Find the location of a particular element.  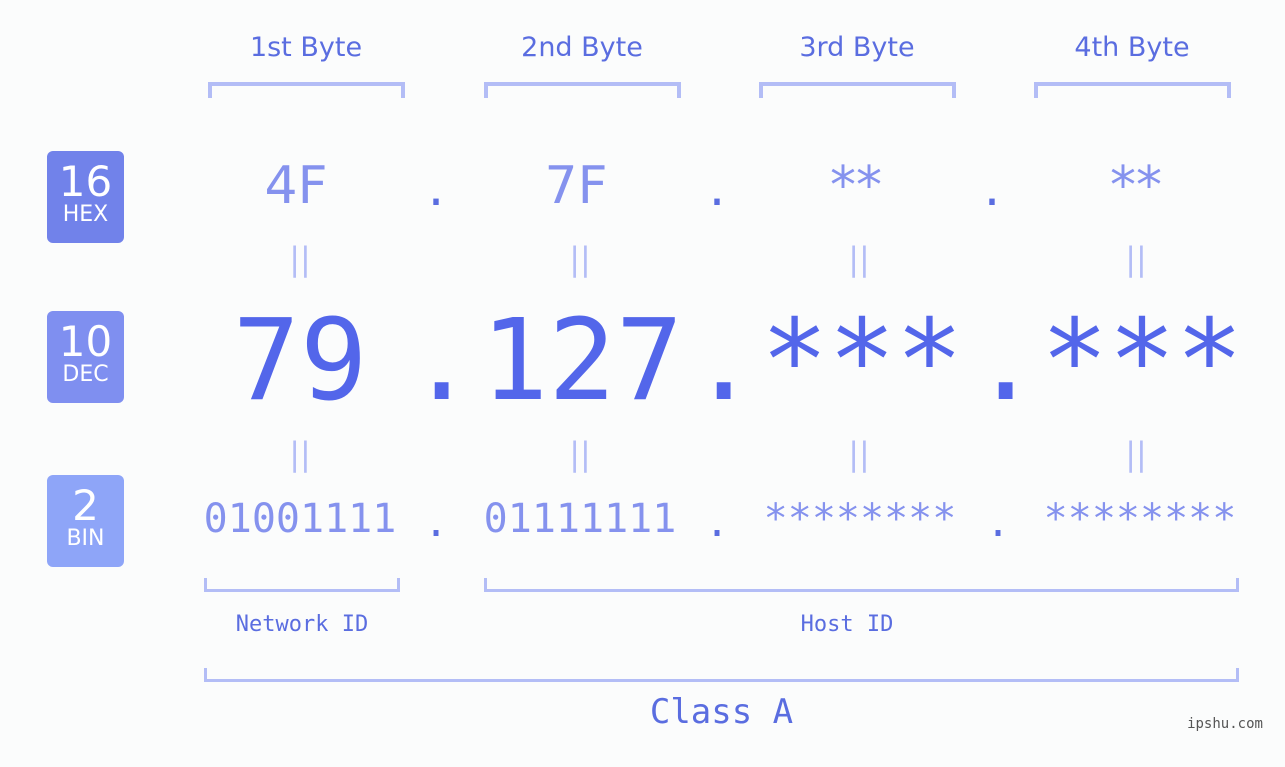

dec-badge-label: DEC is located at coordinates (85, 374).